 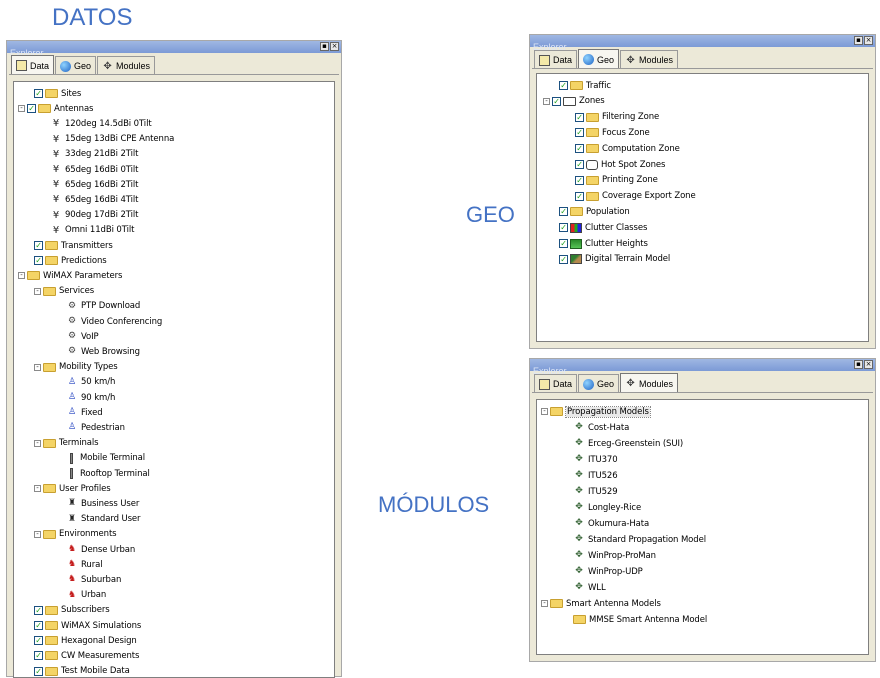 I want to click on tree-row: - WiMAX Parameters, so click(x=70, y=275).